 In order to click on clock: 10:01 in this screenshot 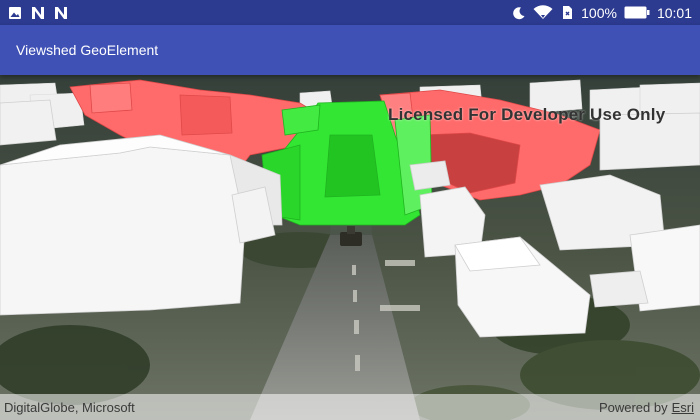, I will do `click(674, 12)`.